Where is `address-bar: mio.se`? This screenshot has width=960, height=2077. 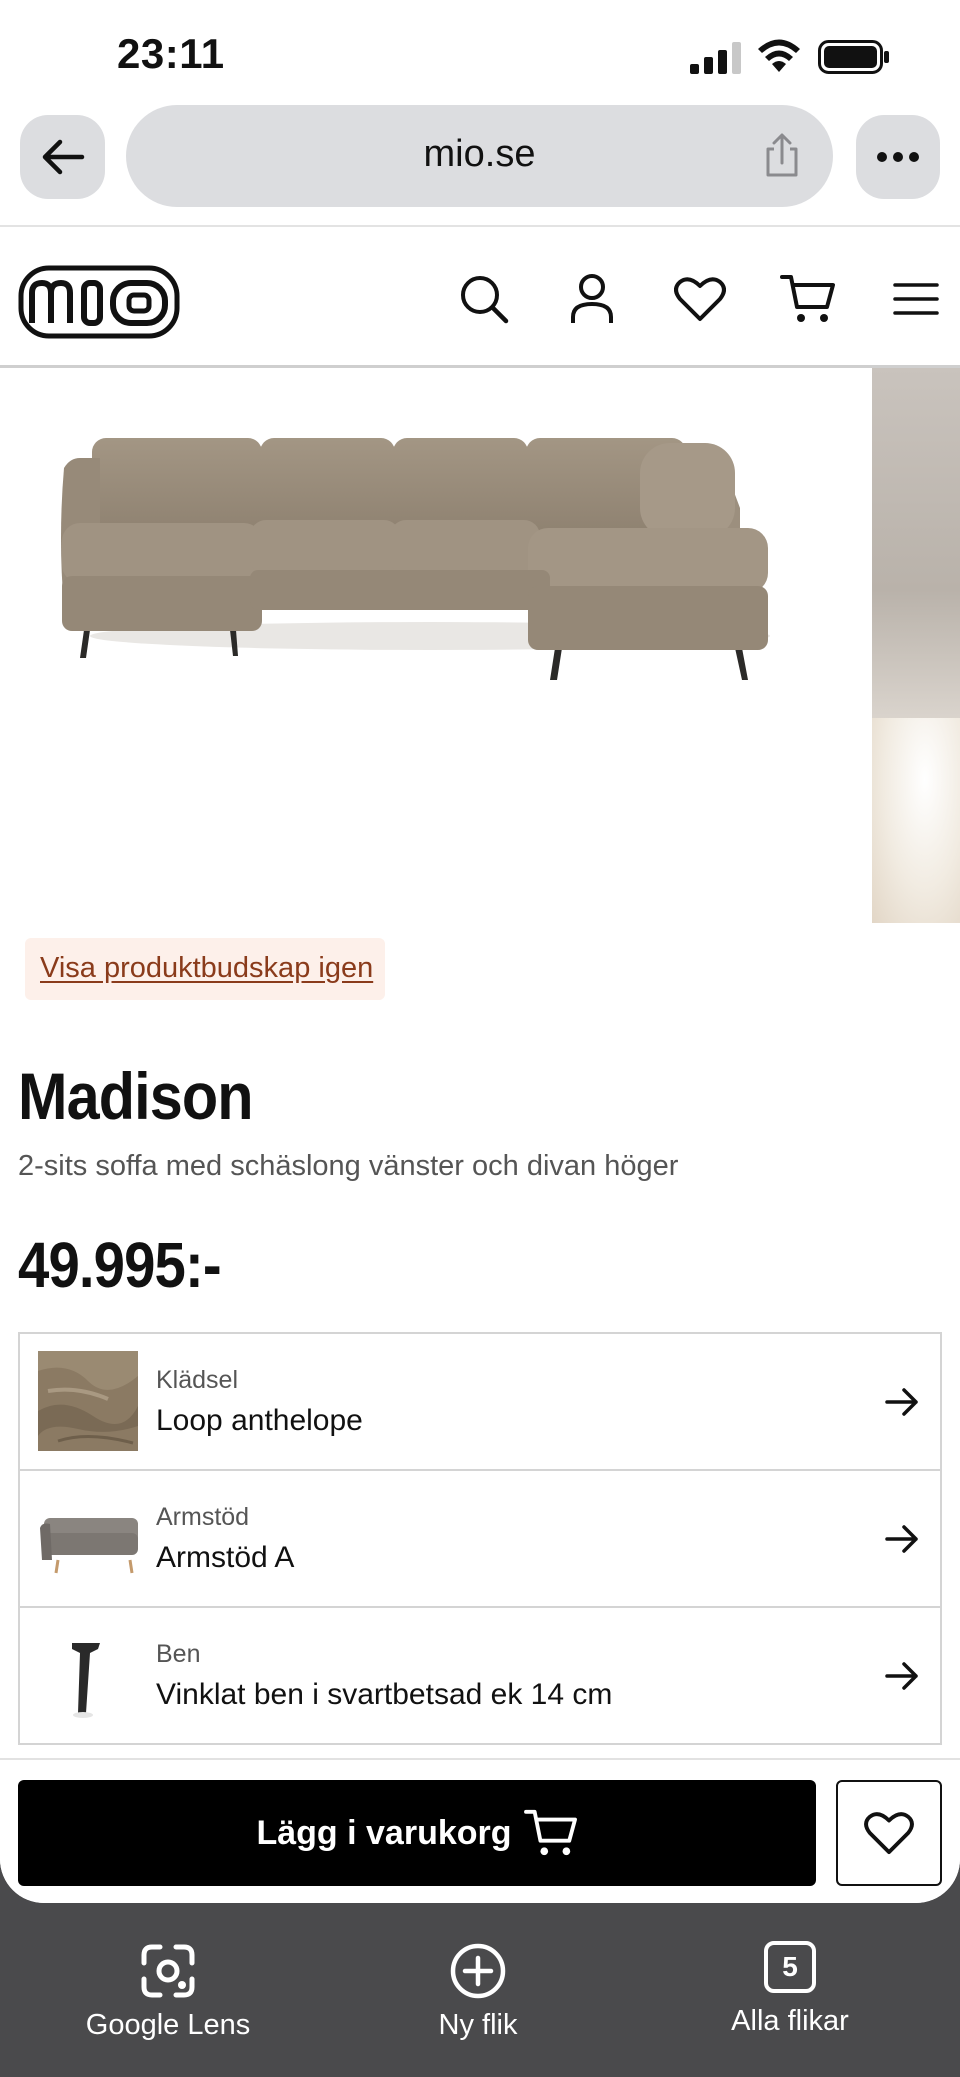 address-bar: mio.se is located at coordinates (479, 156).